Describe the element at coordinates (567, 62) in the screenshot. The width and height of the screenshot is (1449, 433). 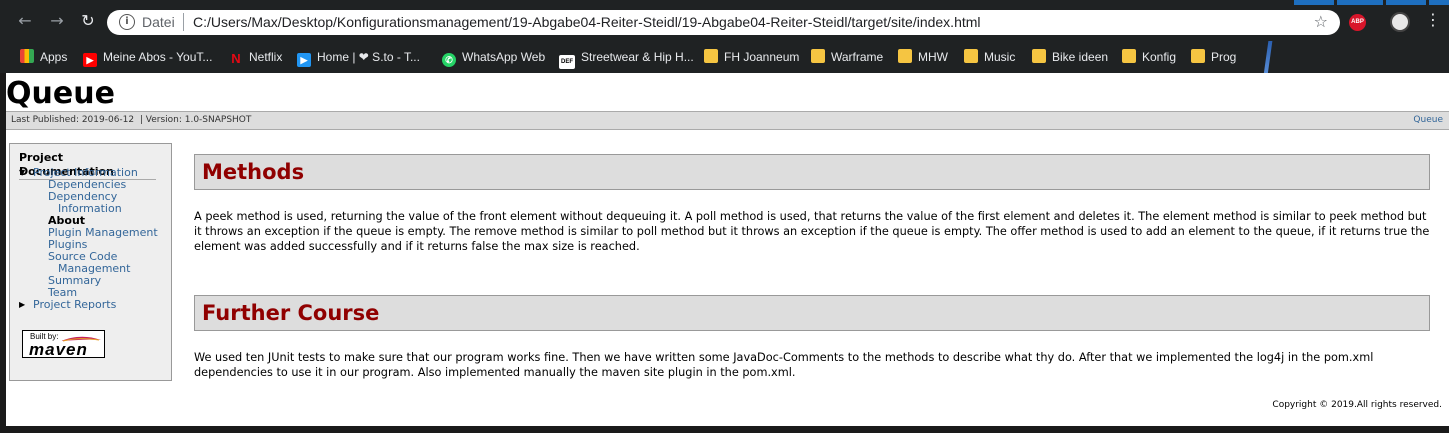
I see `def-icon: DEF` at that location.